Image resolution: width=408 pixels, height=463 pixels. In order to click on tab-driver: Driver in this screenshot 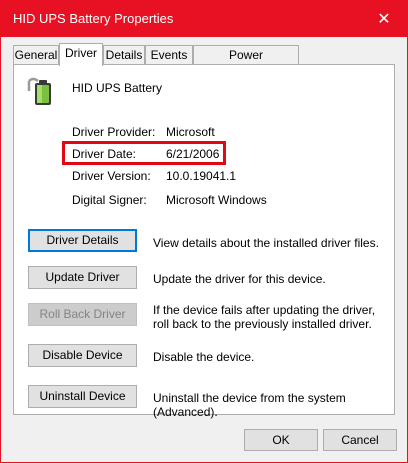, I will do `click(81, 54)`.